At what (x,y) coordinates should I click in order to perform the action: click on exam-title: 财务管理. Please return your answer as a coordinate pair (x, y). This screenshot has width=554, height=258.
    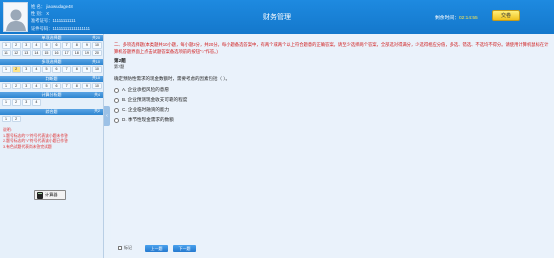
    Looking at the image, I should click on (277, 17).